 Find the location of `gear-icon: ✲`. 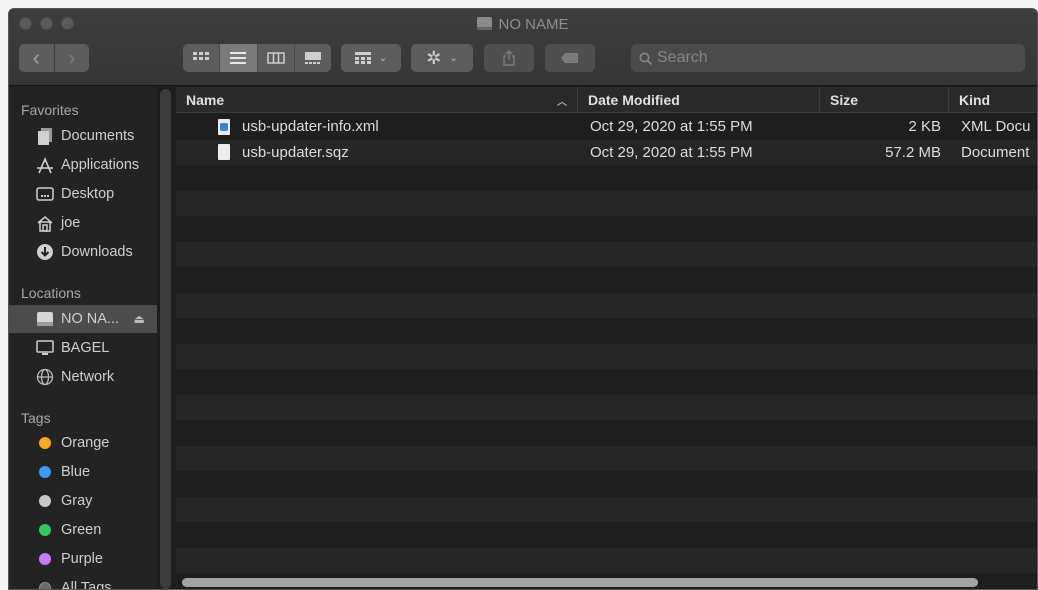

gear-icon: ✲ is located at coordinates (434, 57).